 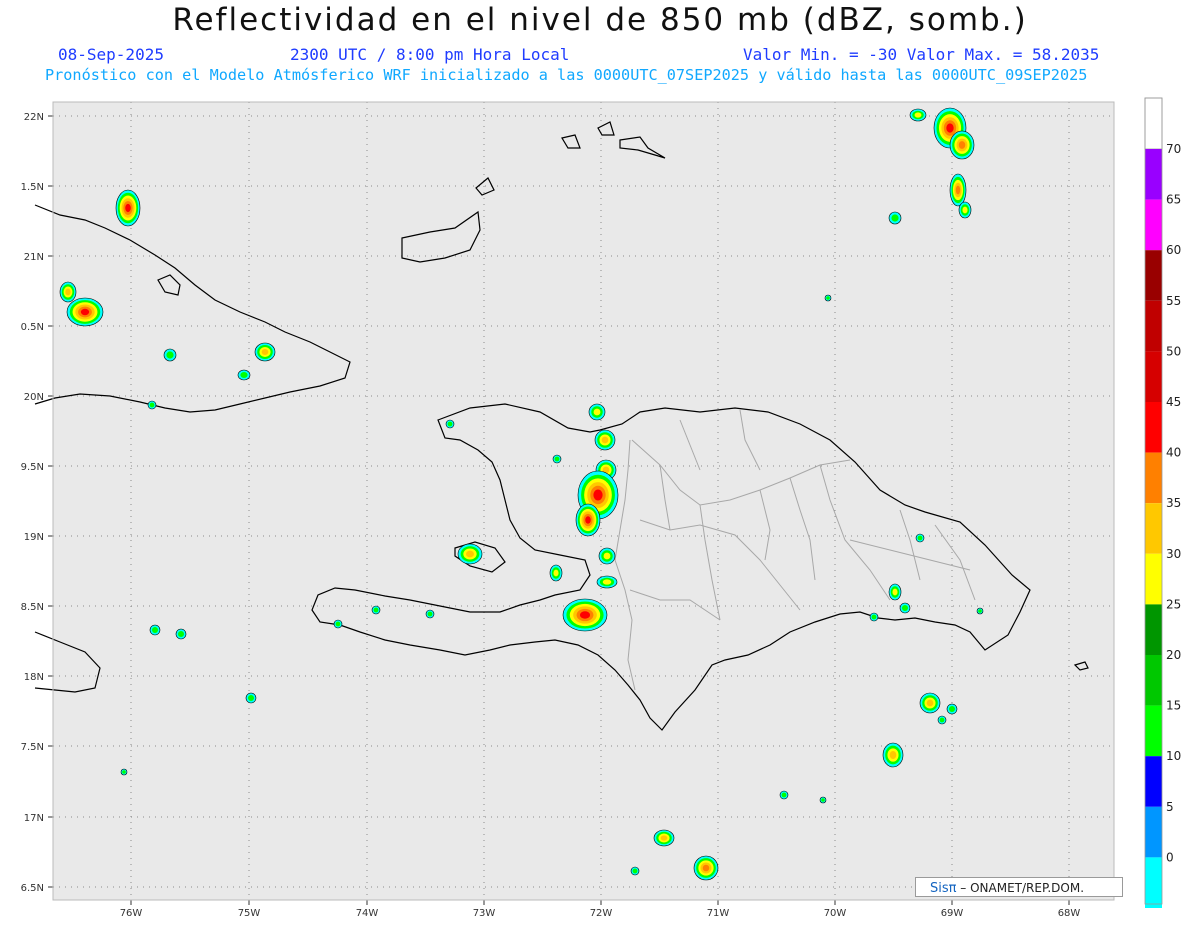 What do you see at coordinates (34, 257) in the screenshot?
I see `lat-tick-label: 21N` at bounding box center [34, 257].